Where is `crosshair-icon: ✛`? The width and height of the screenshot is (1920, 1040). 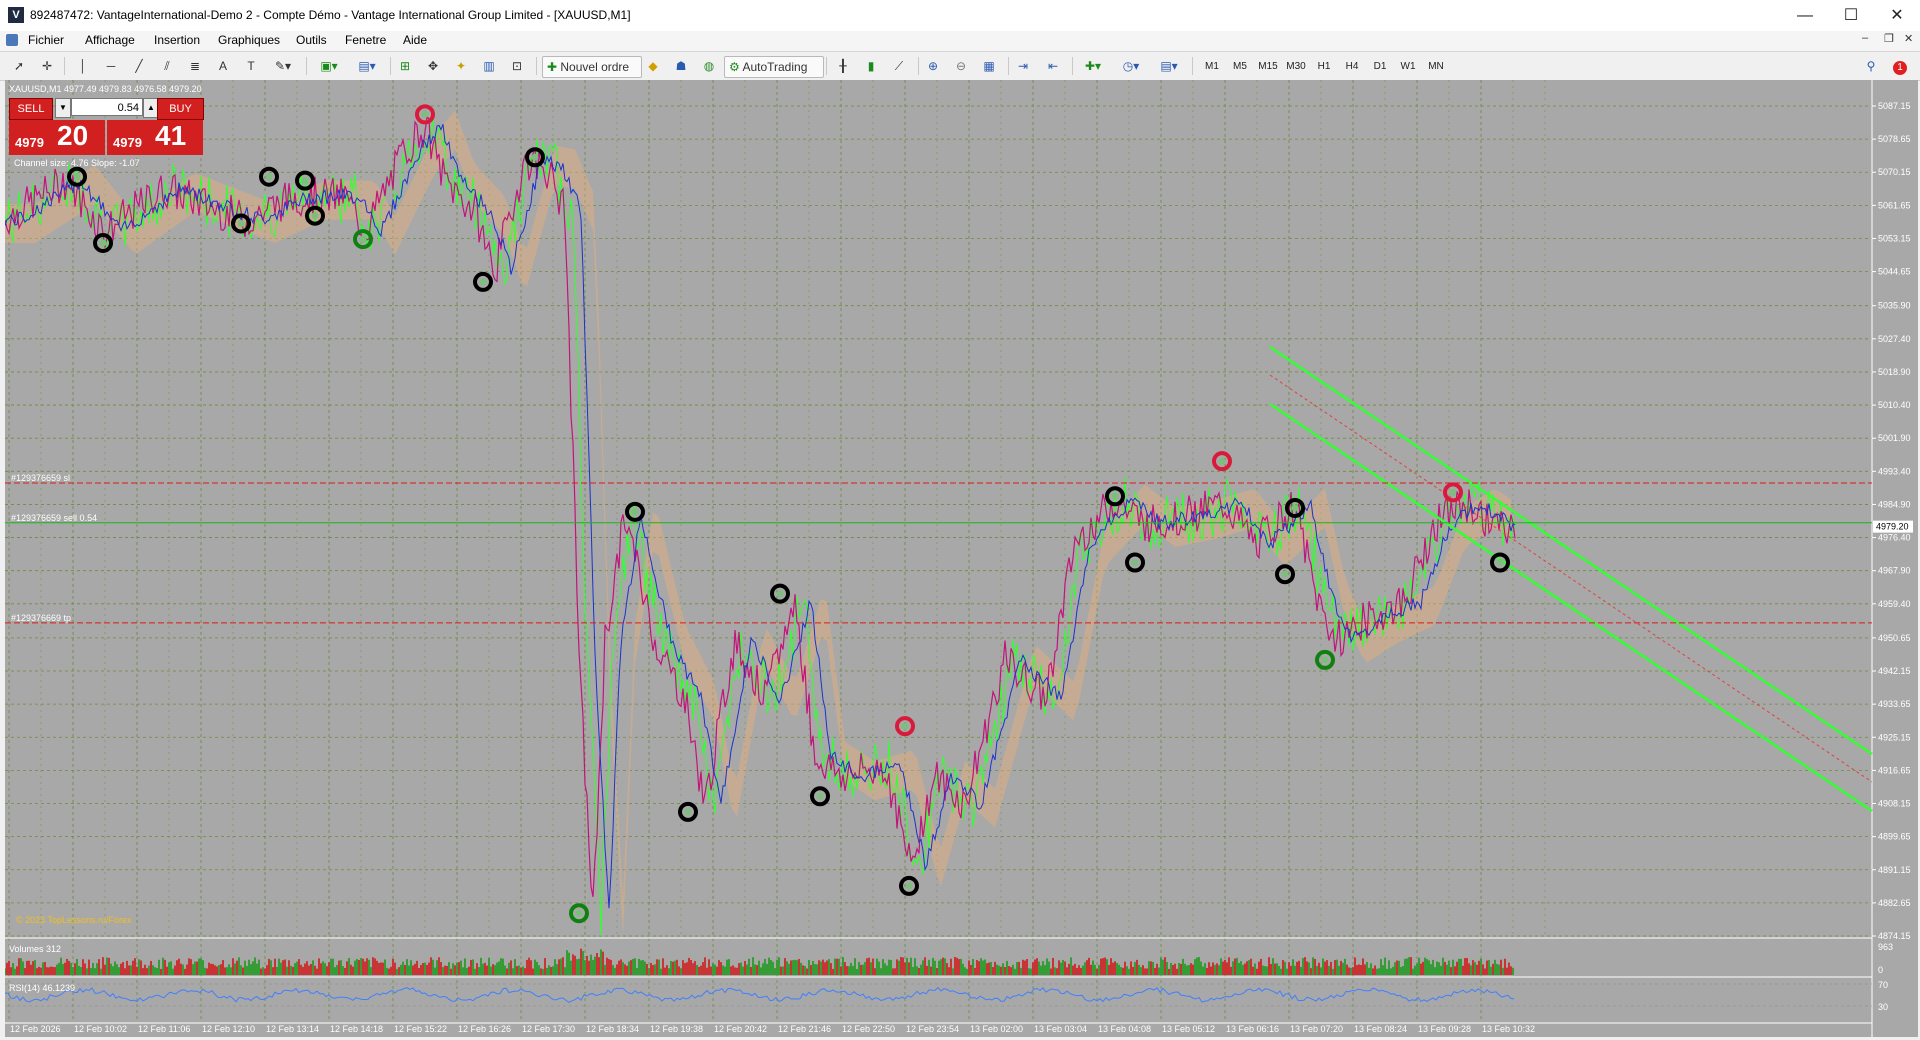 crosshair-icon: ✛ is located at coordinates (47, 66).